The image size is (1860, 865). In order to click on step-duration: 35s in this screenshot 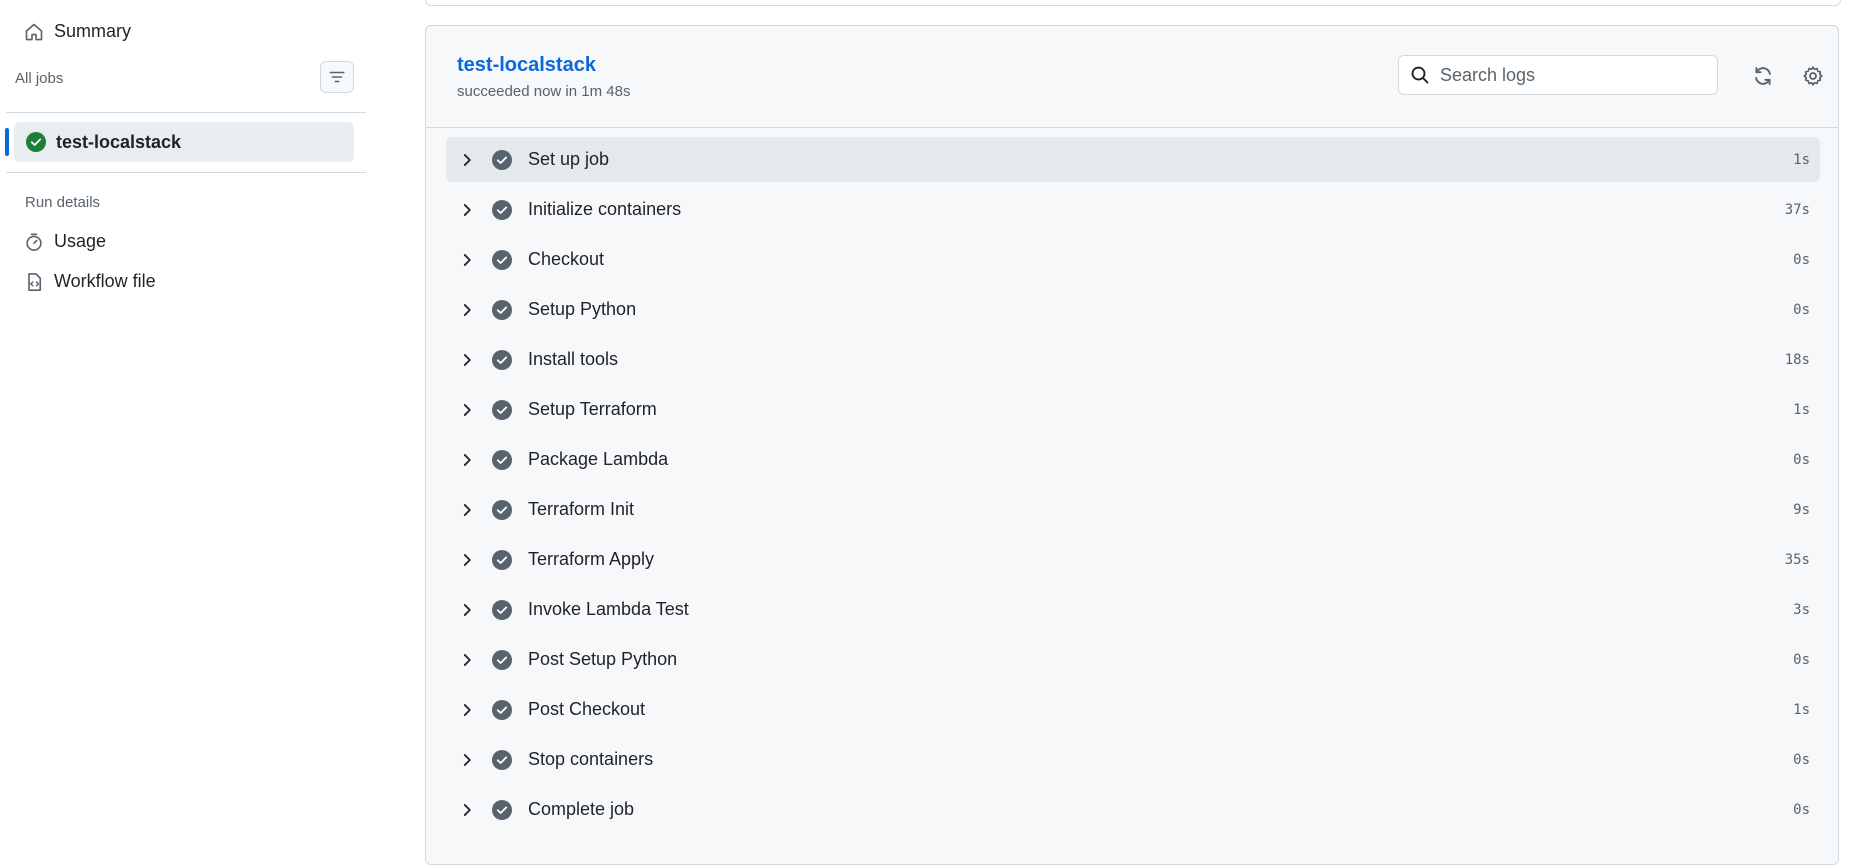, I will do `click(1797, 559)`.